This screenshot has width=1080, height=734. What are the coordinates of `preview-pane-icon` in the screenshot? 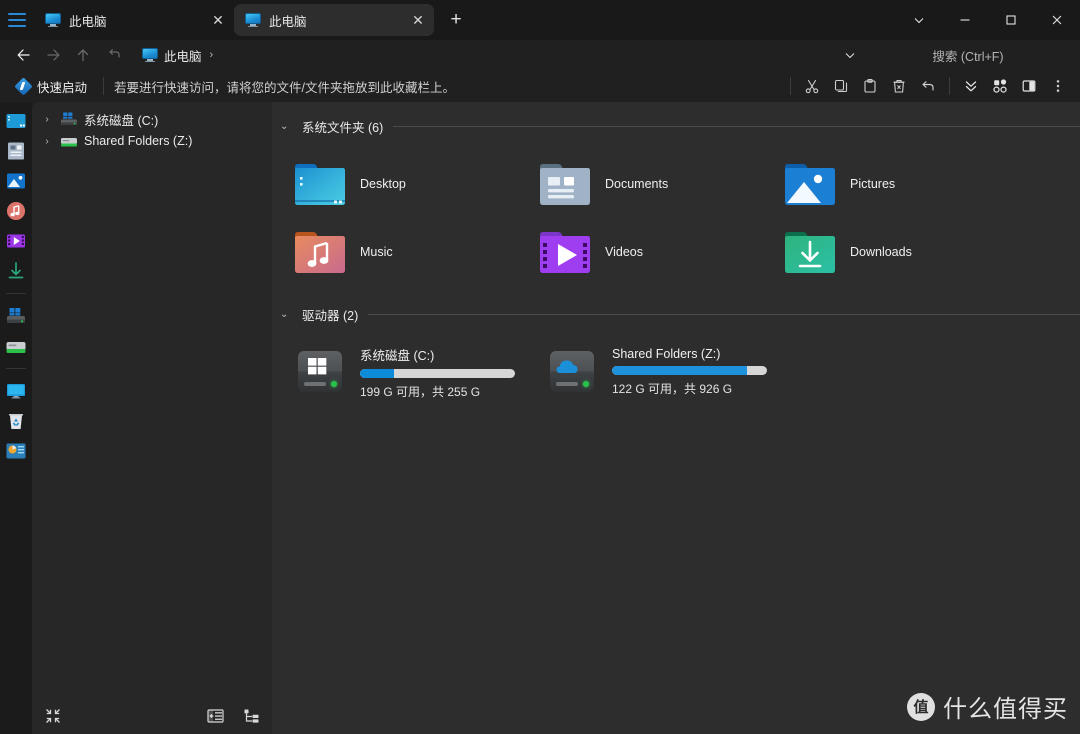 It's located at (1029, 86).